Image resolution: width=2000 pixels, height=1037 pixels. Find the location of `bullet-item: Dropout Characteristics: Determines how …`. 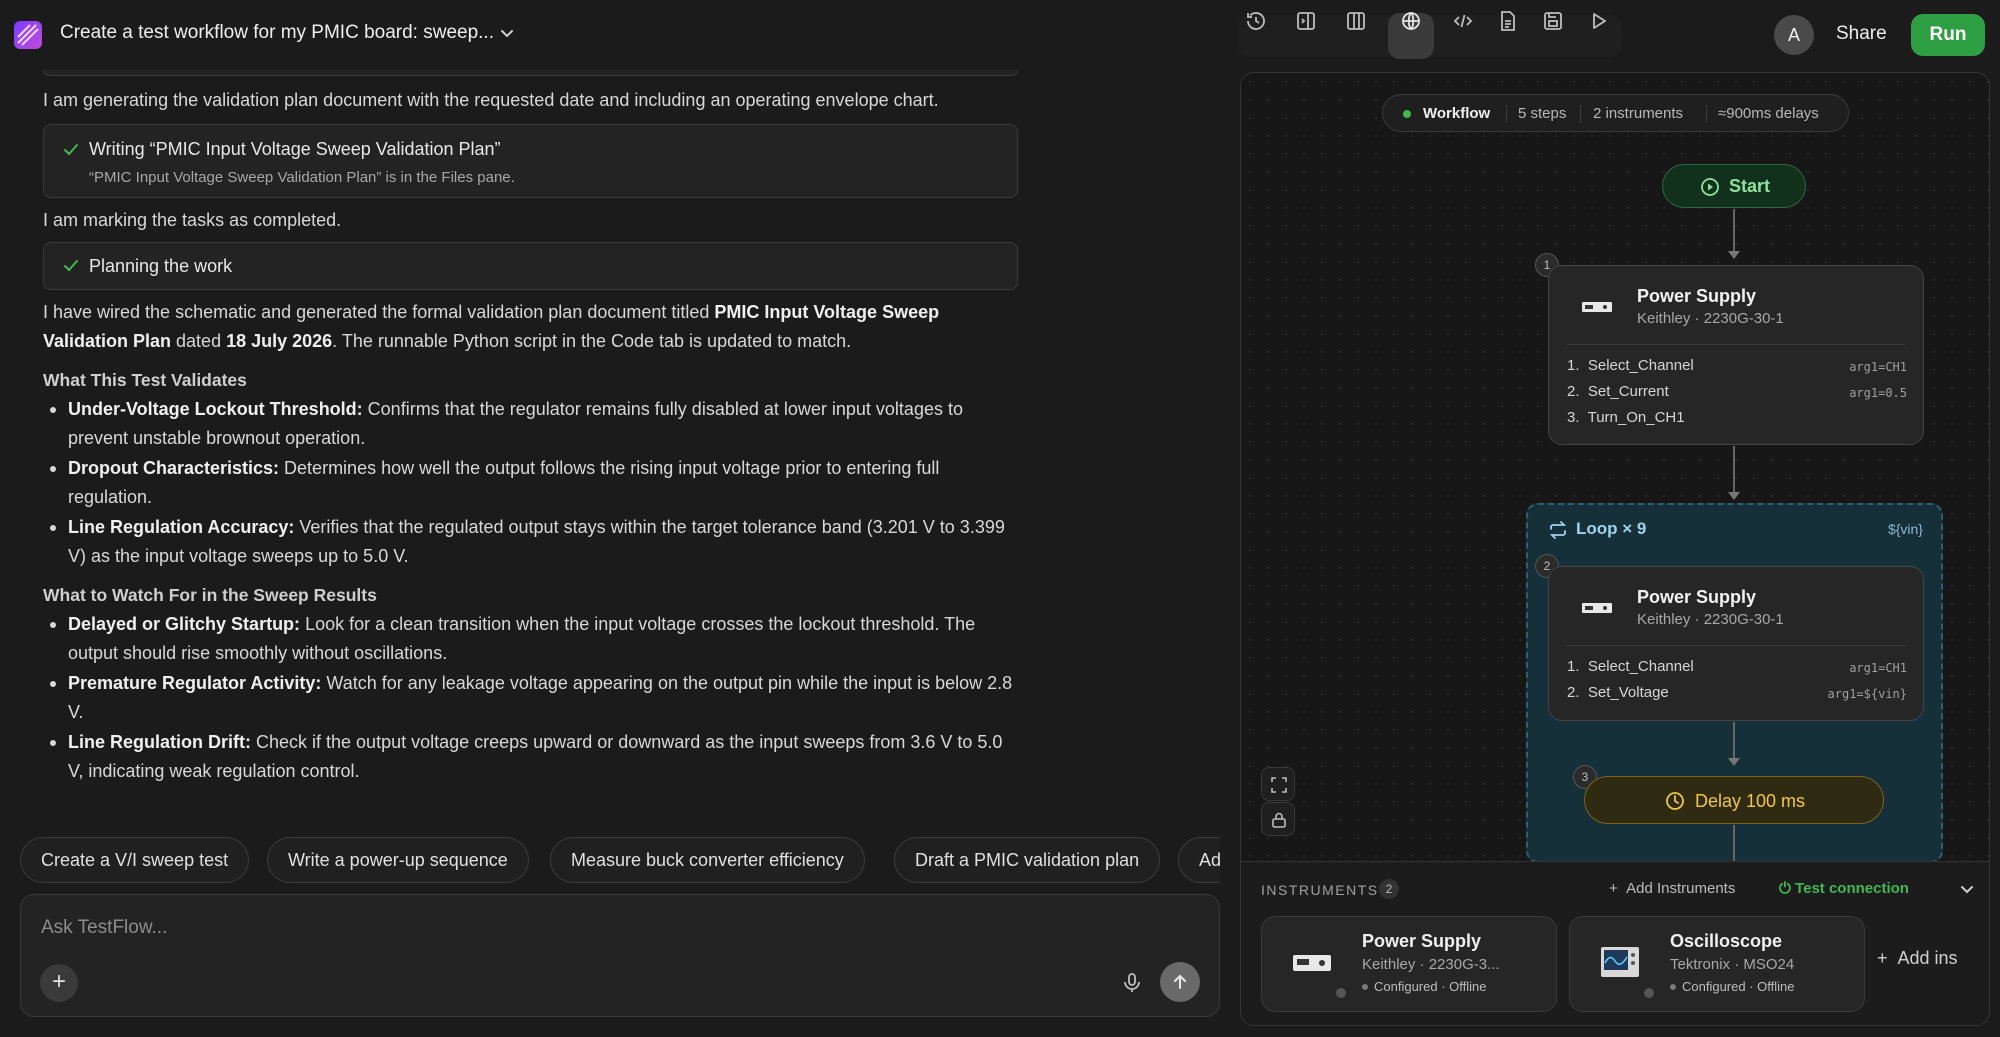

bullet-item: Dropout Characteristics: Determines how … is located at coordinates (535, 483).